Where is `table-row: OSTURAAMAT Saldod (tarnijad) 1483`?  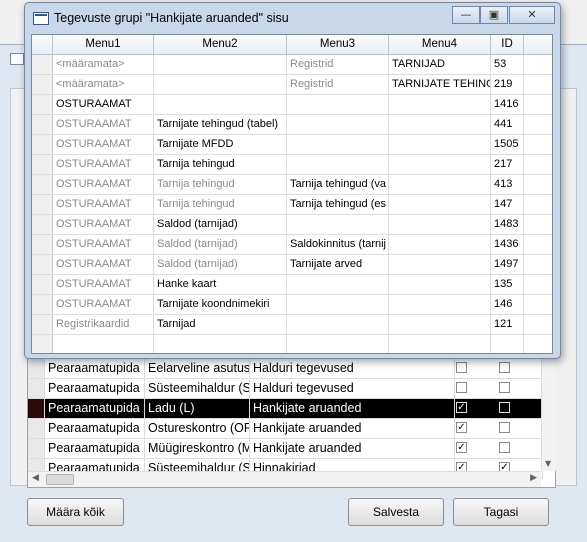 table-row: OSTURAAMAT Saldod (tarnijad) 1483 is located at coordinates (292, 225).